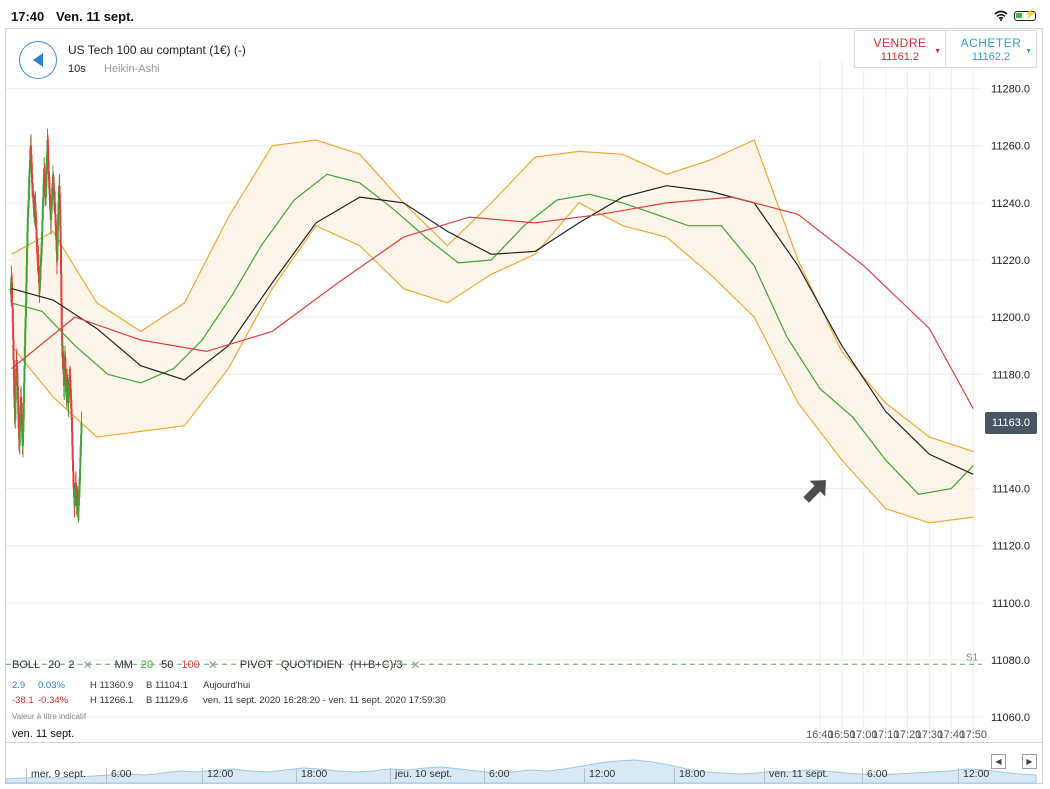 This screenshot has width=1050, height=789. I want to click on y-tick-label: 11220.0, so click(1010, 261).